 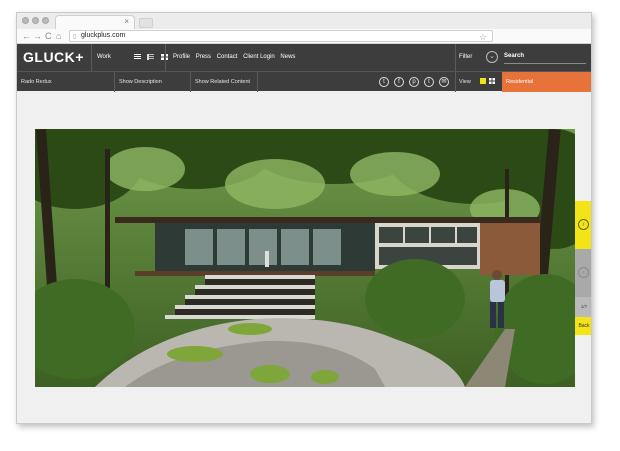 What do you see at coordinates (37, 36) in the screenshot?
I see `forward-arrow-icon: →` at bounding box center [37, 36].